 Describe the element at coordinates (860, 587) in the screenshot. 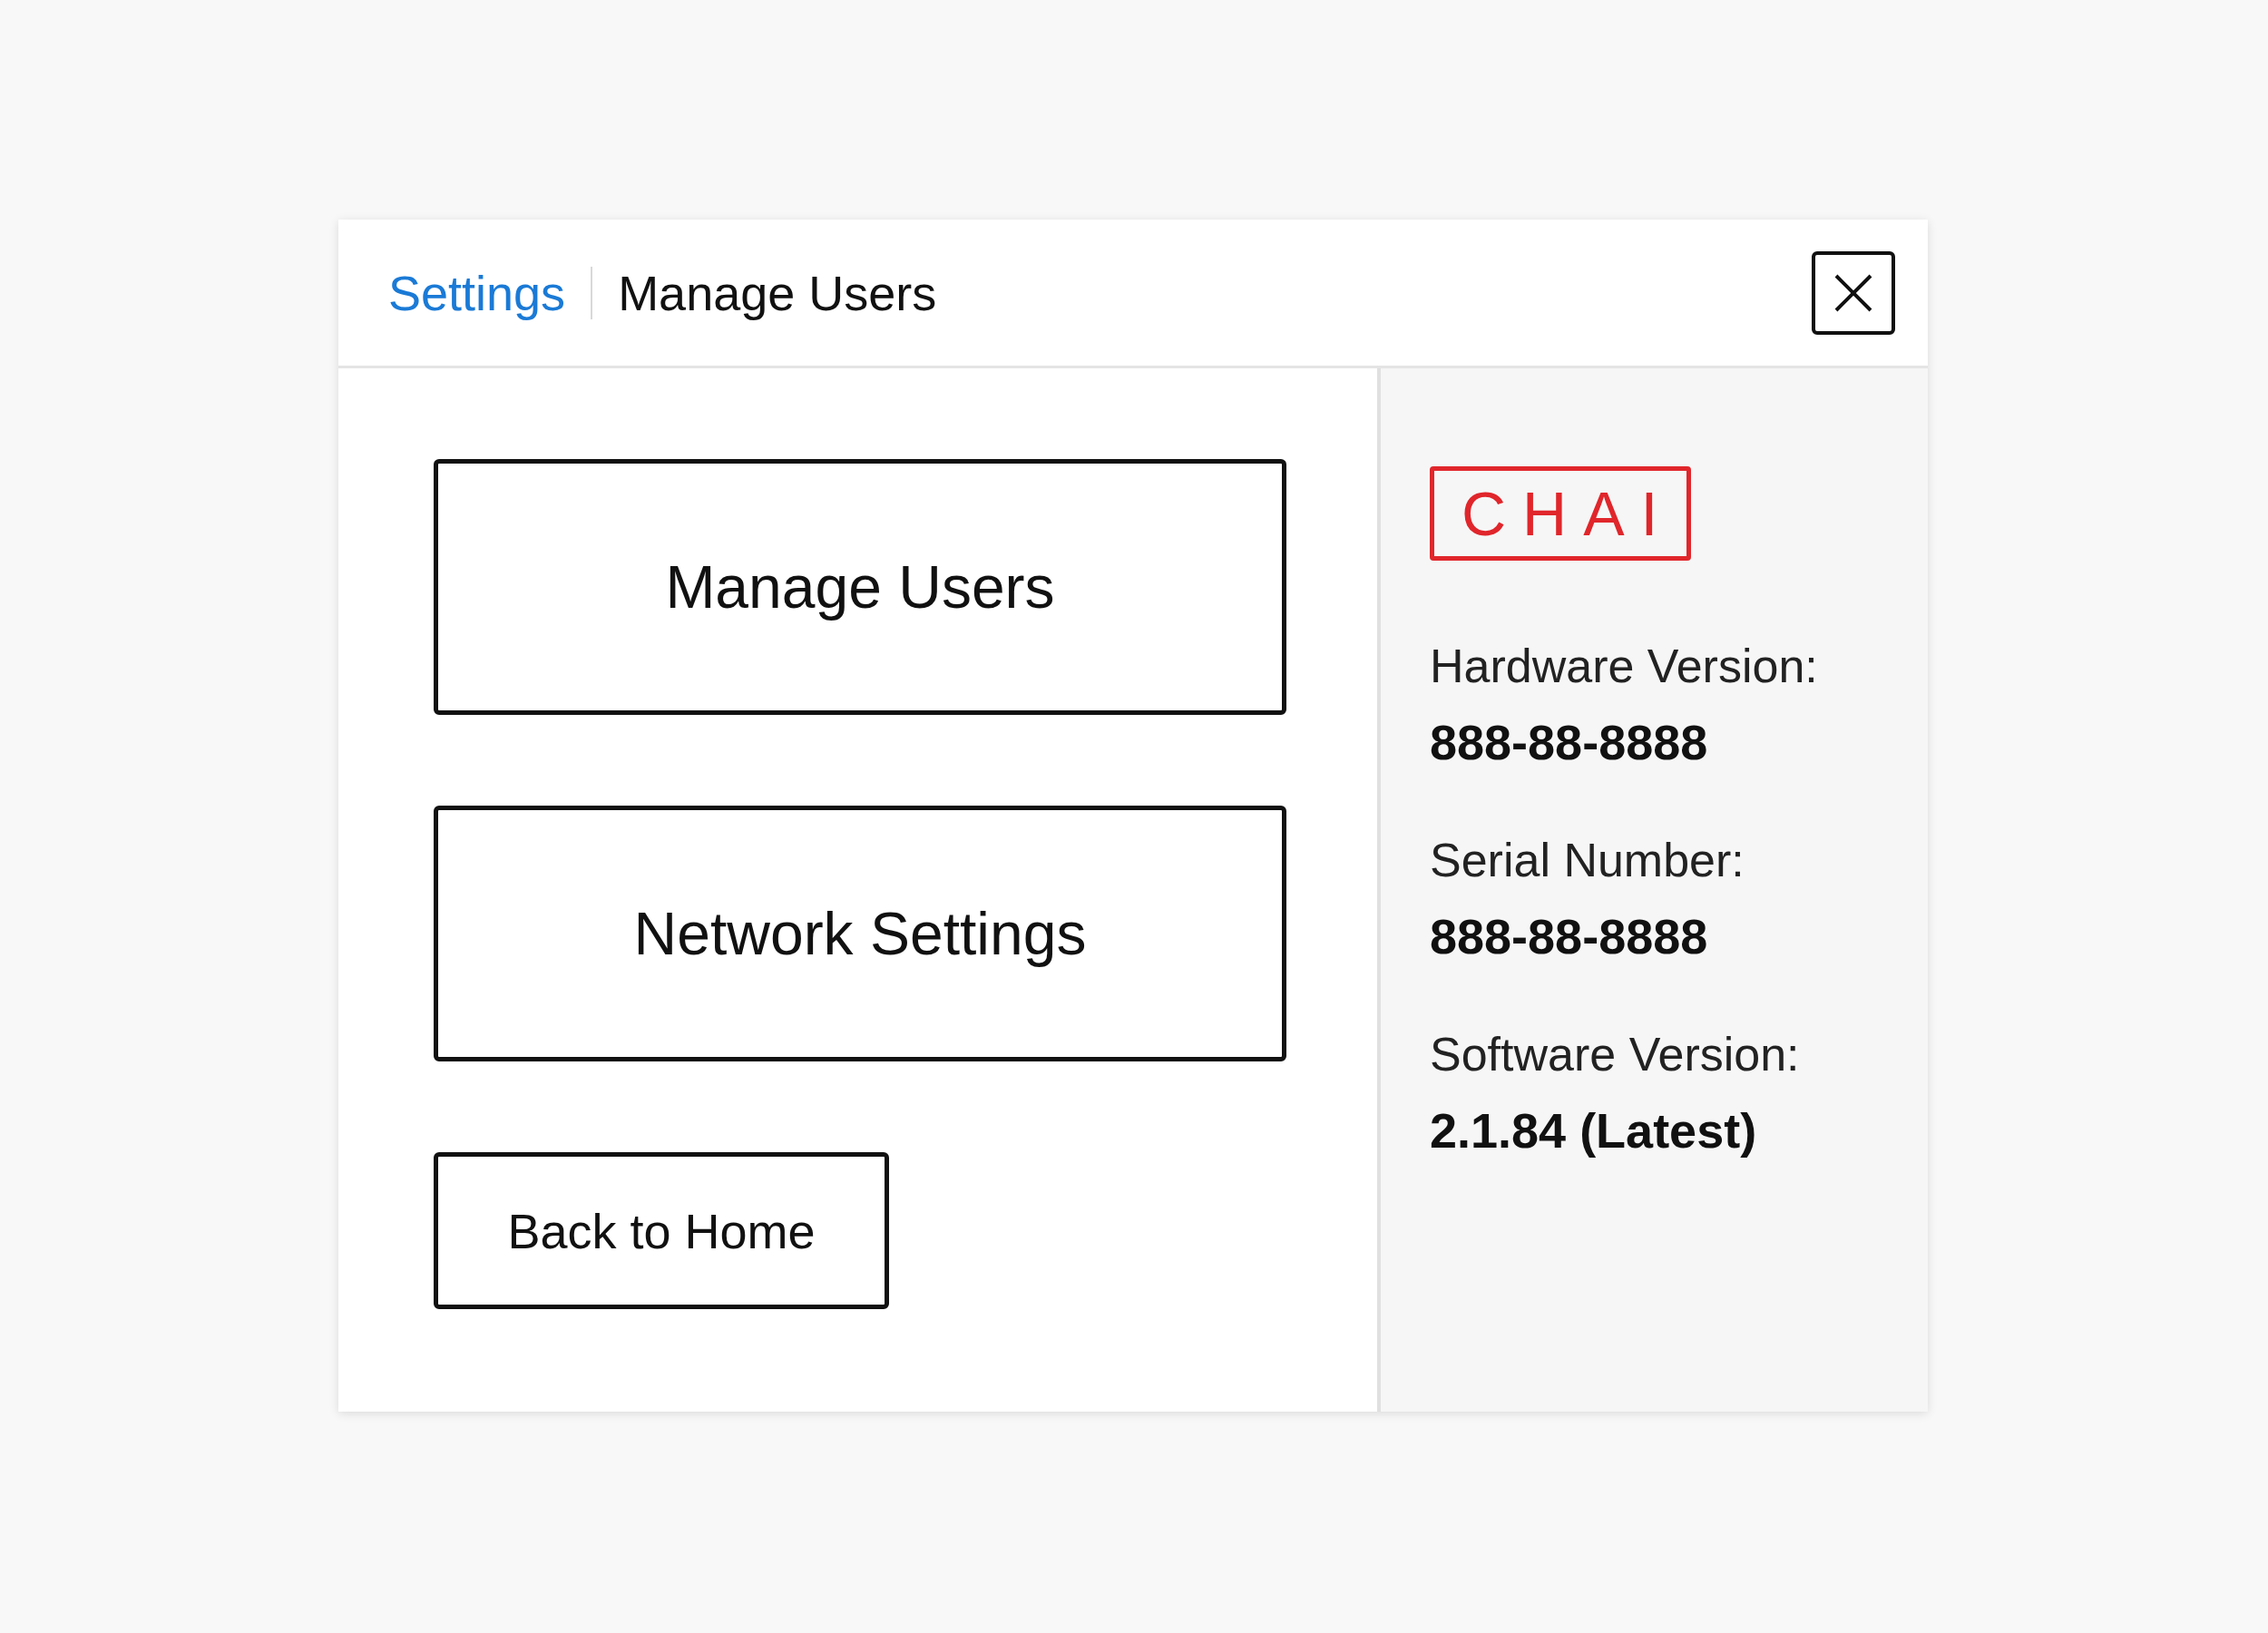

I see `menu-button: Manage Users` at that location.